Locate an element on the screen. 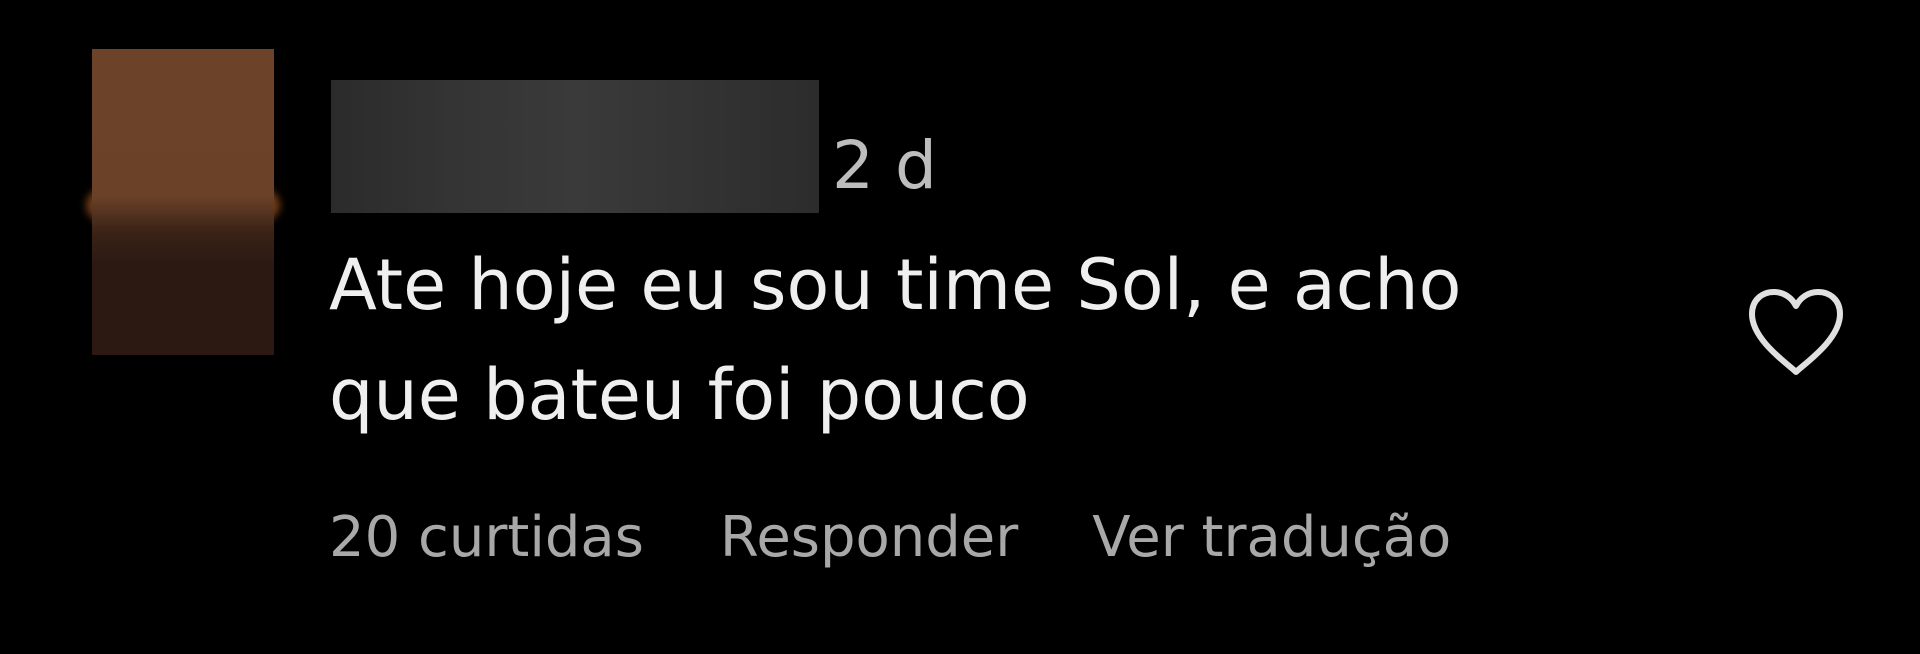  avatar is located at coordinates (183, 202).